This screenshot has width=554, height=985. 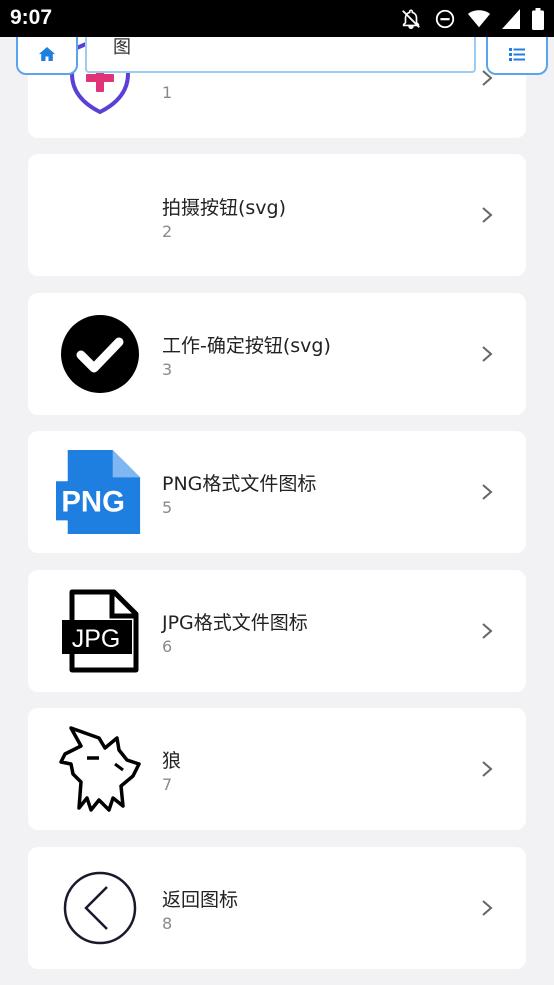 I want to click on home-icon, so click(x=47, y=54).